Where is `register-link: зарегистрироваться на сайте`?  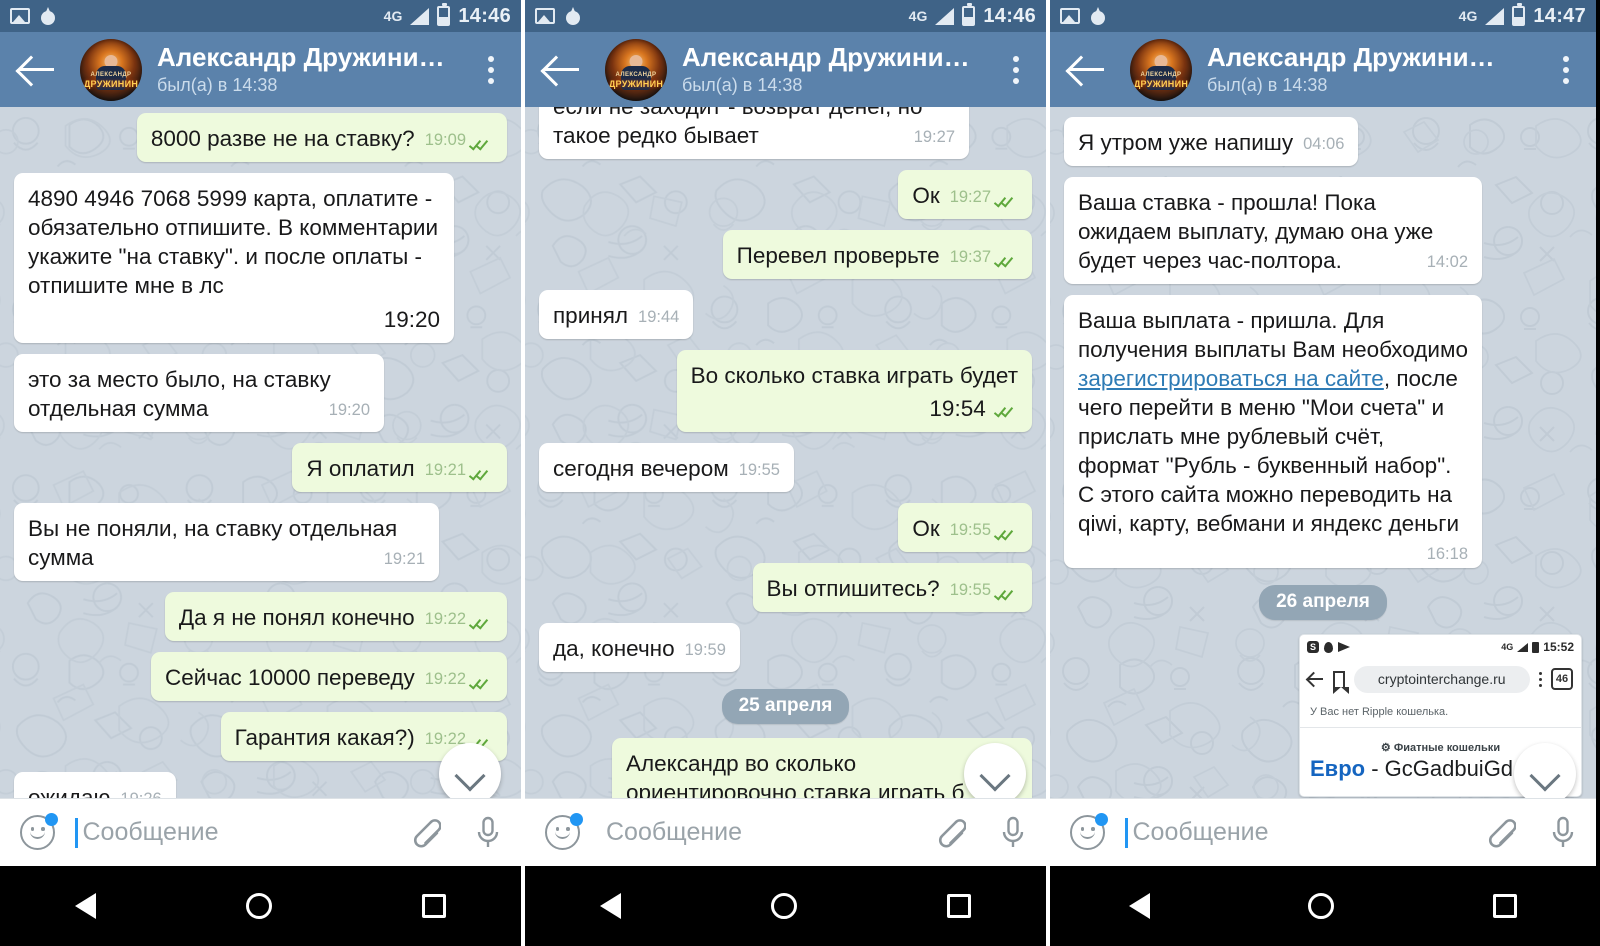
register-link: зарегистрироваться на сайте is located at coordinates (1231, 378).